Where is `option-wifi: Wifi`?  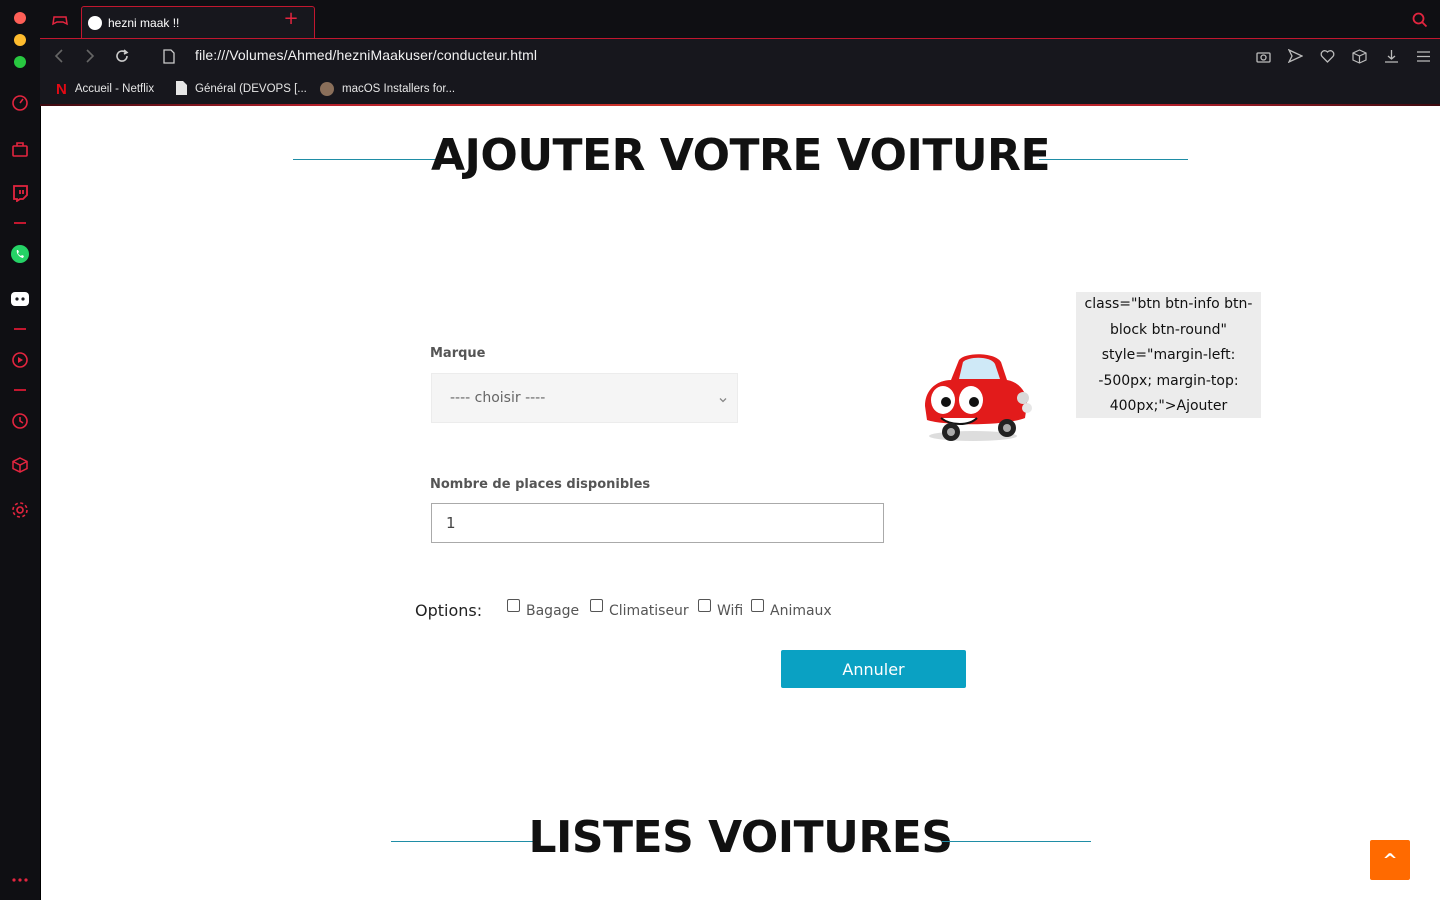 option-wifi: Wifi is located at coordinates (720, 609).